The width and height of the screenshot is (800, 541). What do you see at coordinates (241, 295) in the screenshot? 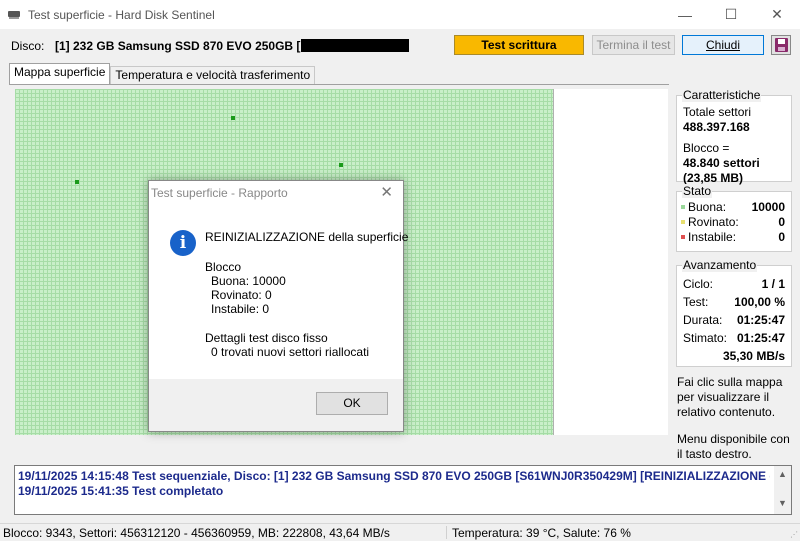
I see `dialog-damaged: Rovinato: 0` at bounding box center [241, 295].